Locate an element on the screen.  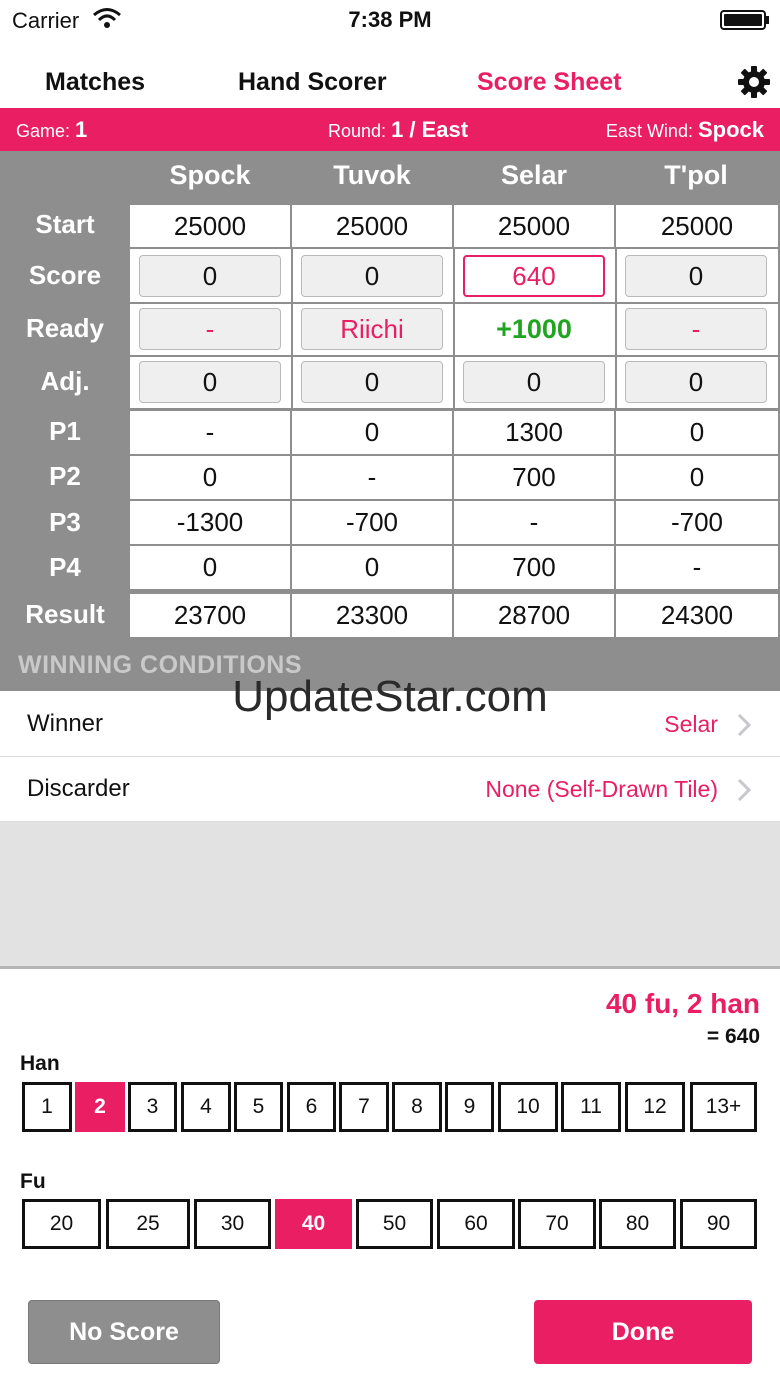
han-option-13-plus: 13+ is located at coordinates (723, 1107).